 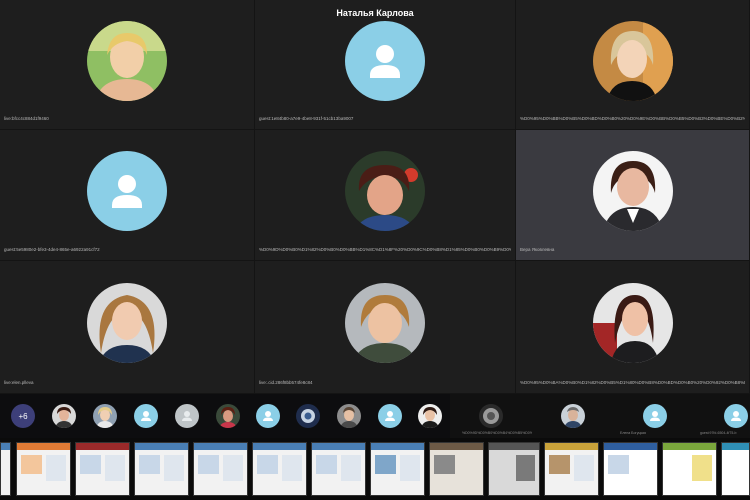 I want to click on participant-tile: live:elen.plleva, so click(x=127, y=327).